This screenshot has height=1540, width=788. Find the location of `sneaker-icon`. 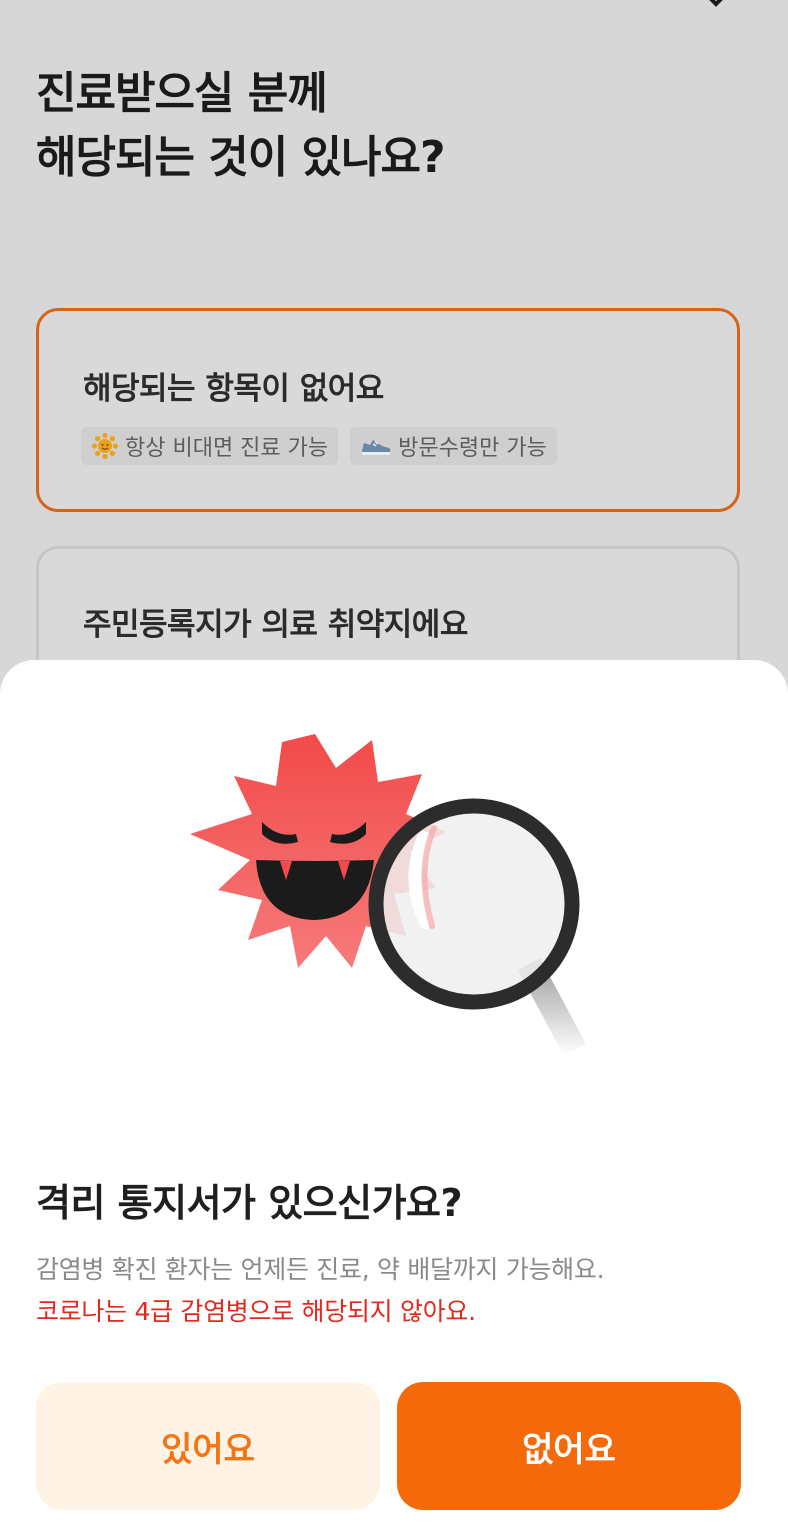

sneaker-icon is located at coordinates (376, 447).